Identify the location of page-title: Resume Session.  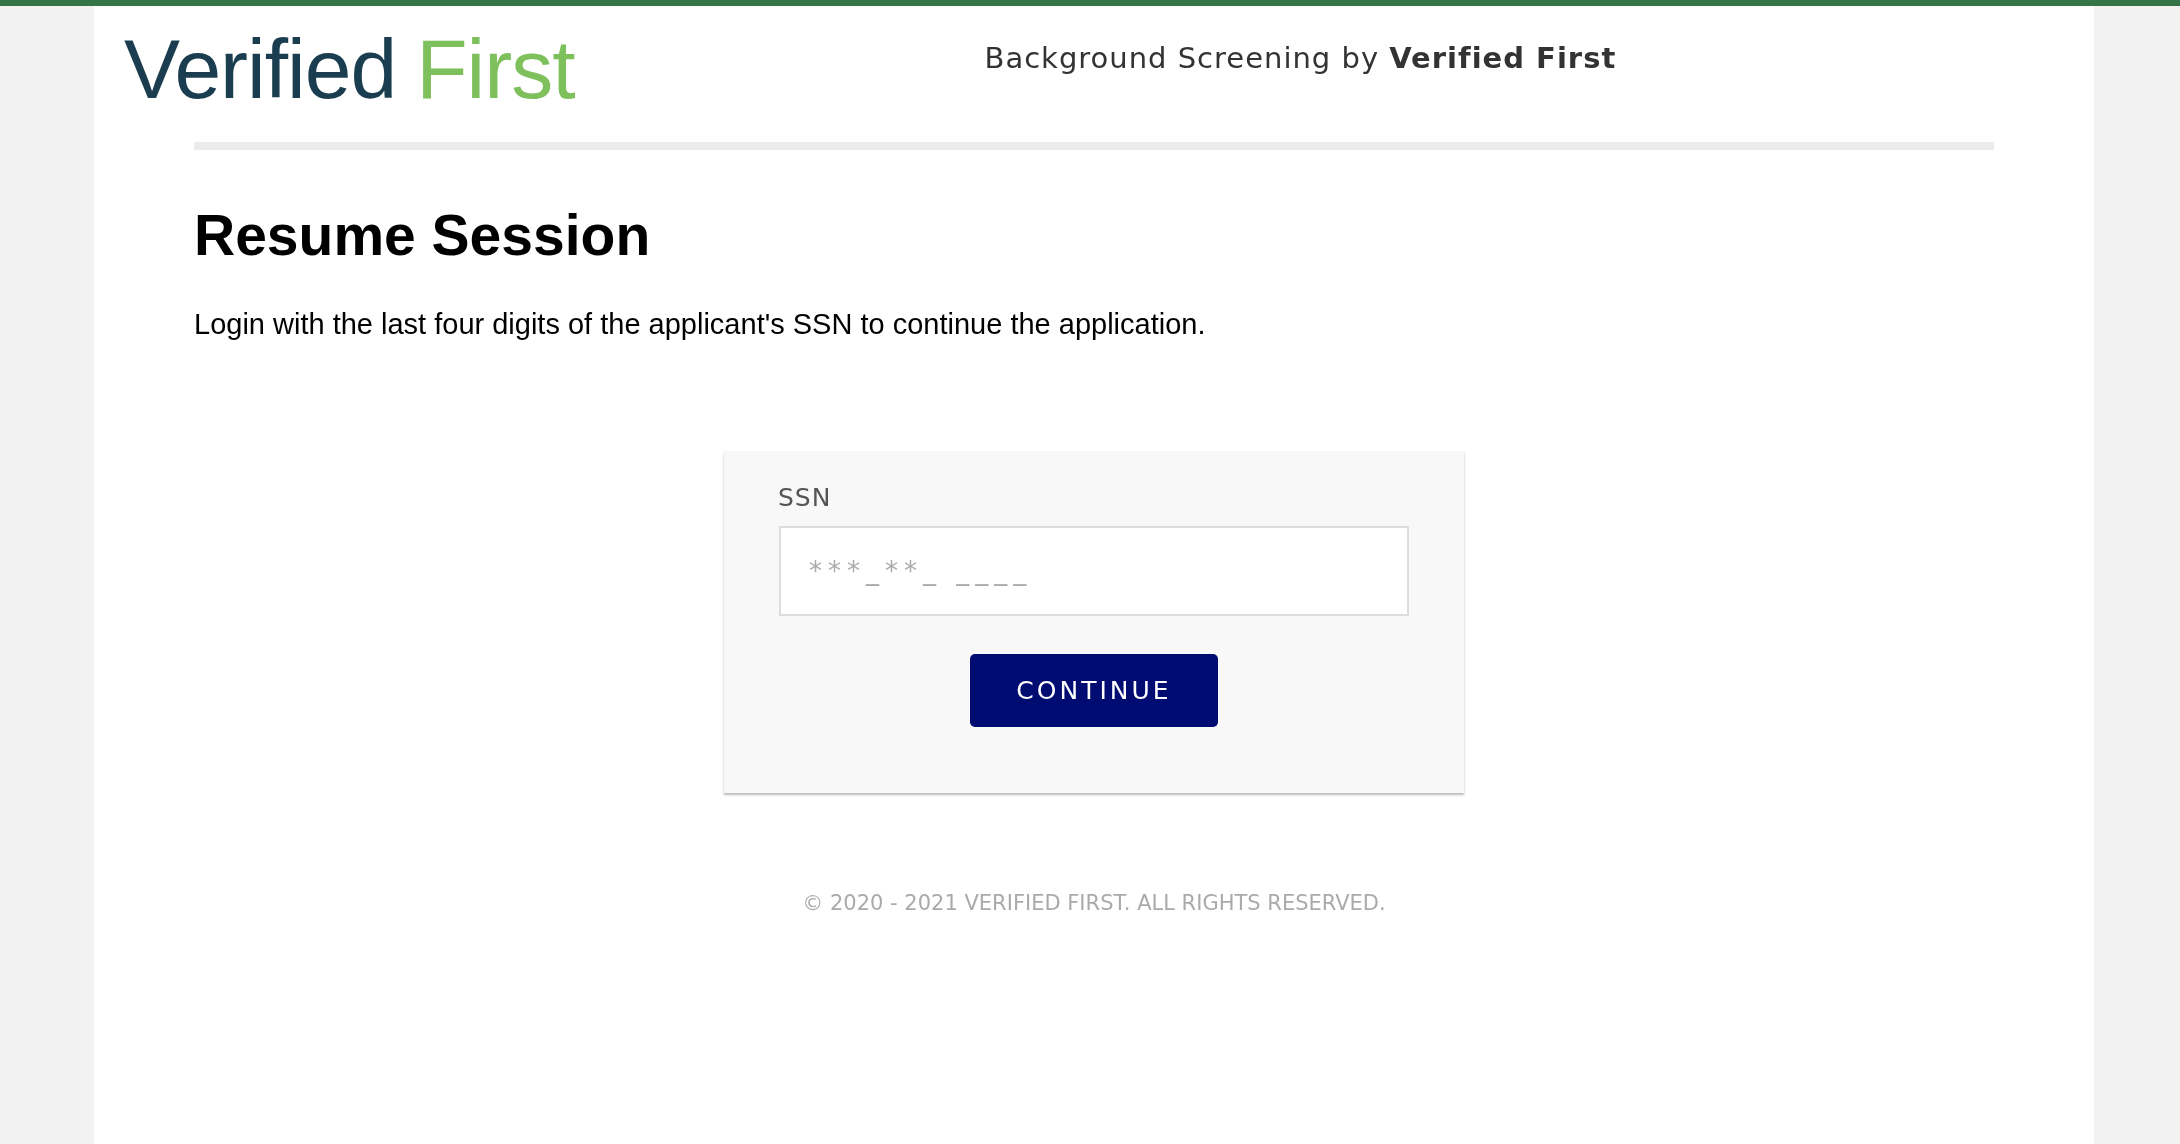
(423, 235).